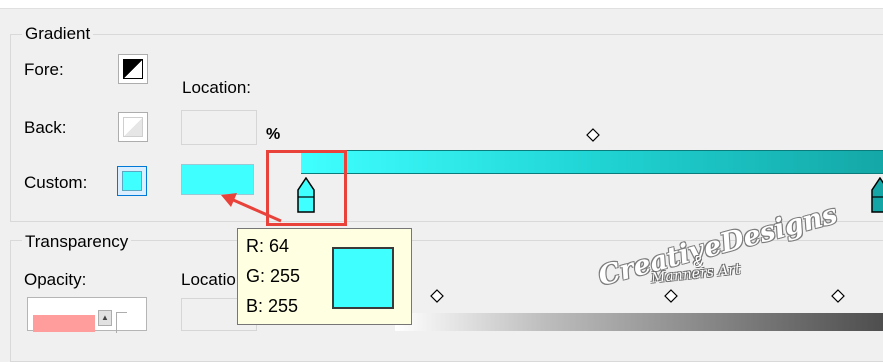 Image resolution: width=883 pixels, height=362 pixels. What do you see at coordinates (324, 276) in the screenshot?
I see `color-tooltip: R: 64 G: 255 B: 255` at bounding box center [324, 276].